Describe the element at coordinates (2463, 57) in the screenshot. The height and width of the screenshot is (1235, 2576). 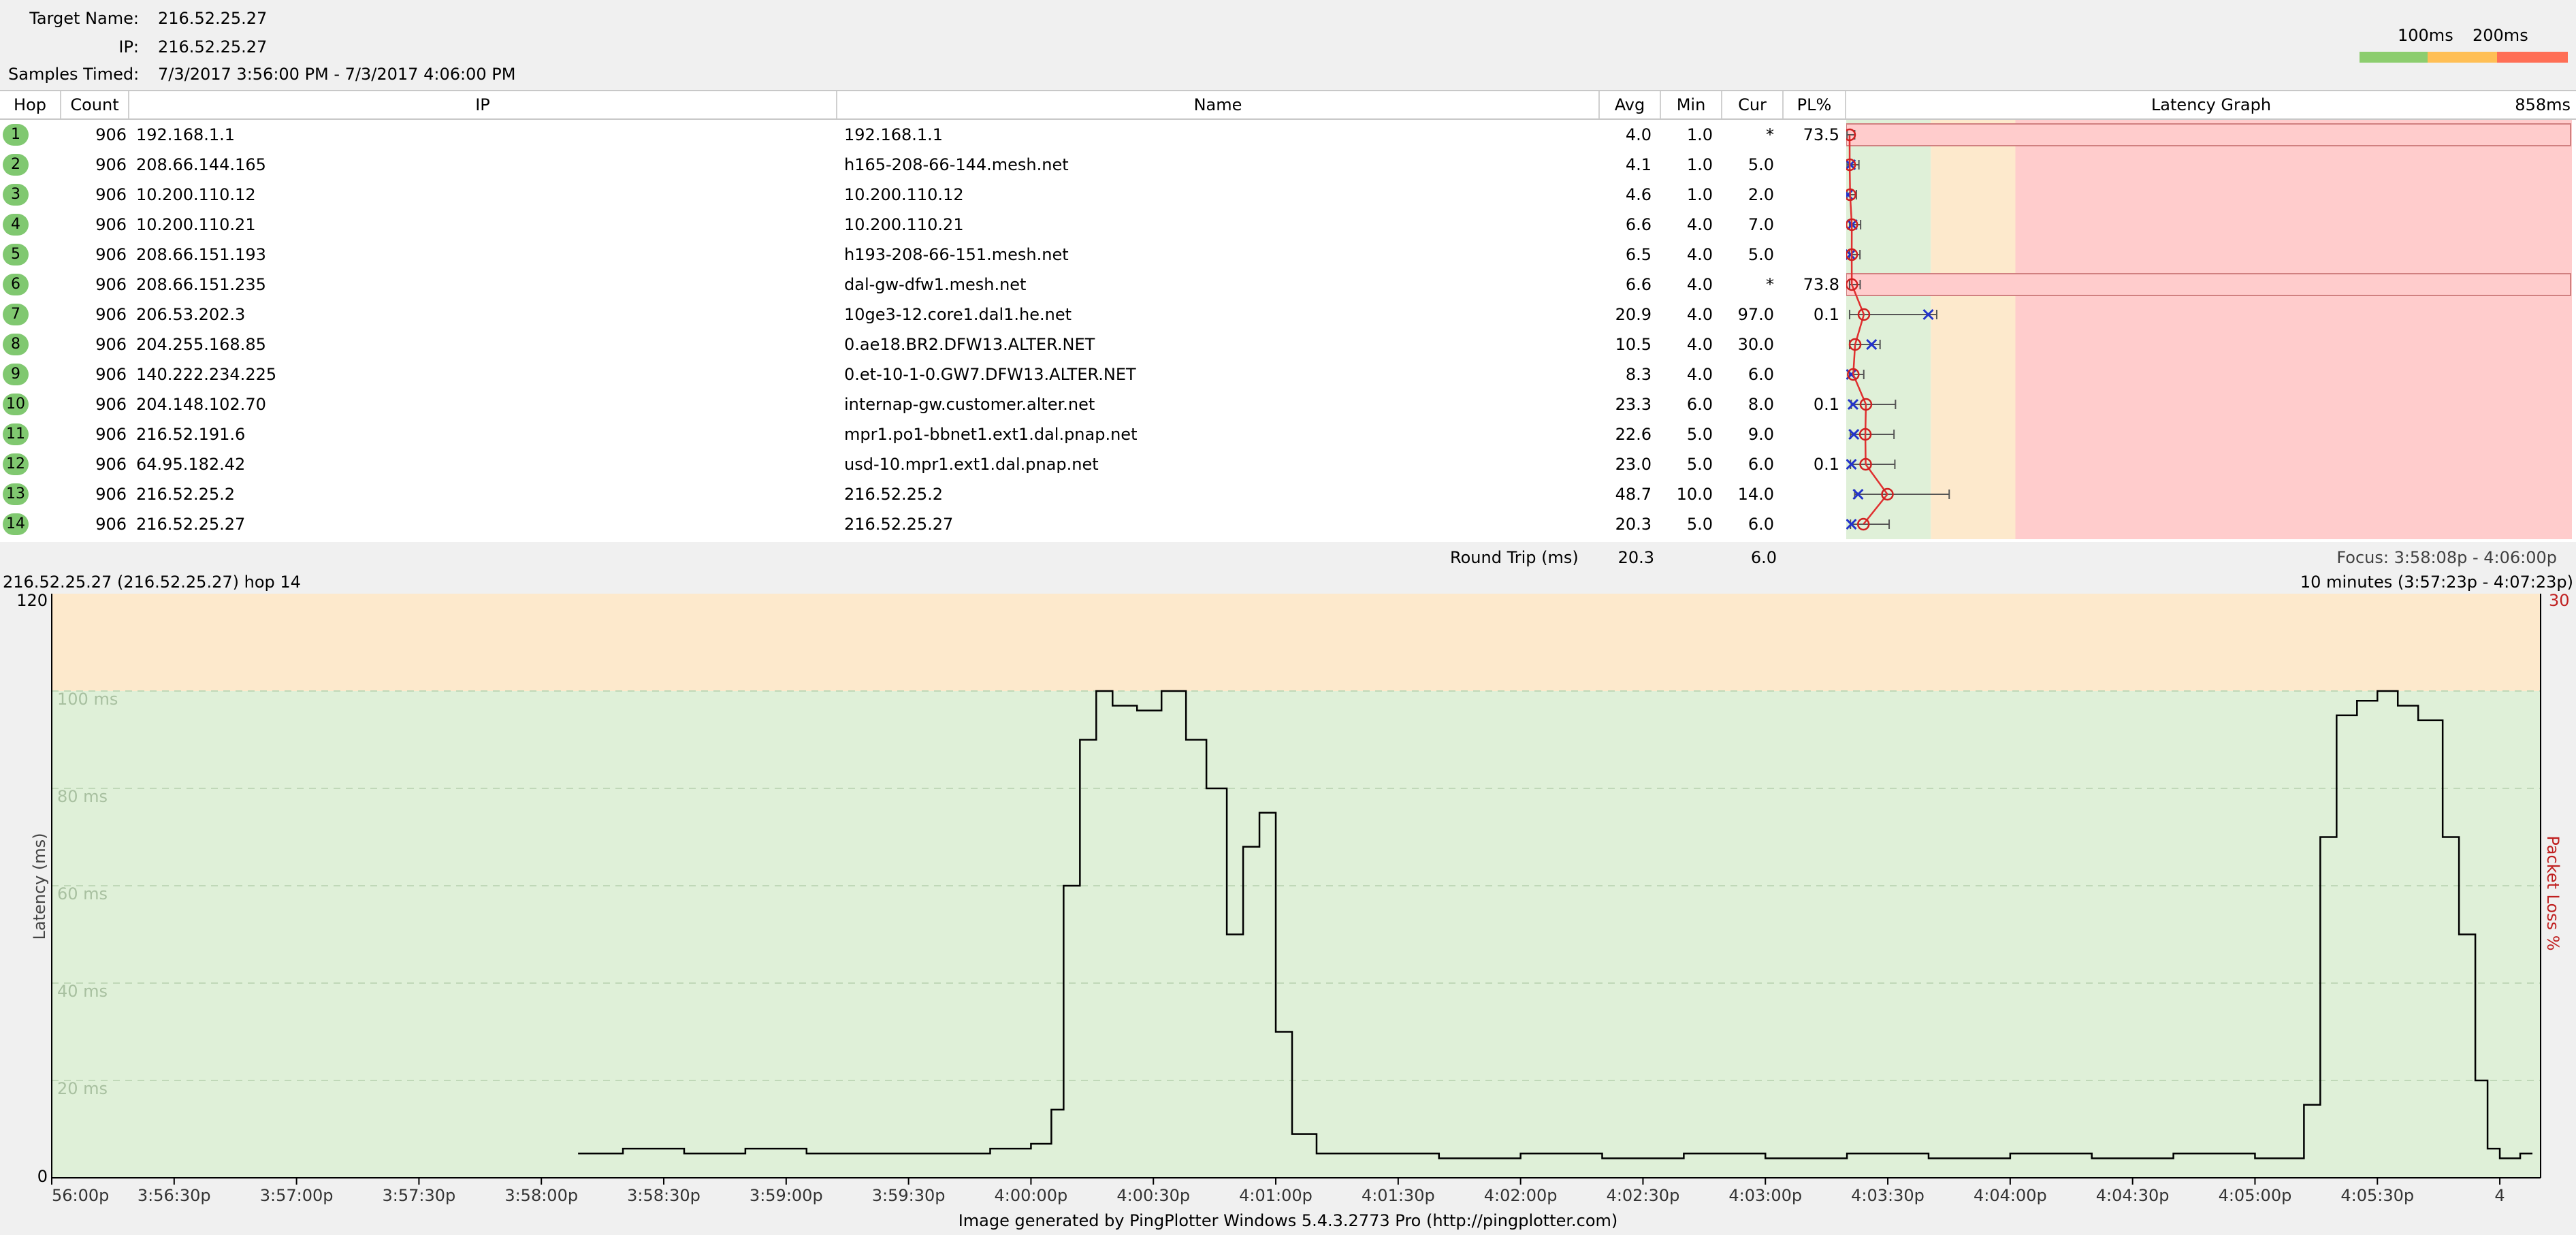
I see `legend-yellow-bar` at that location.